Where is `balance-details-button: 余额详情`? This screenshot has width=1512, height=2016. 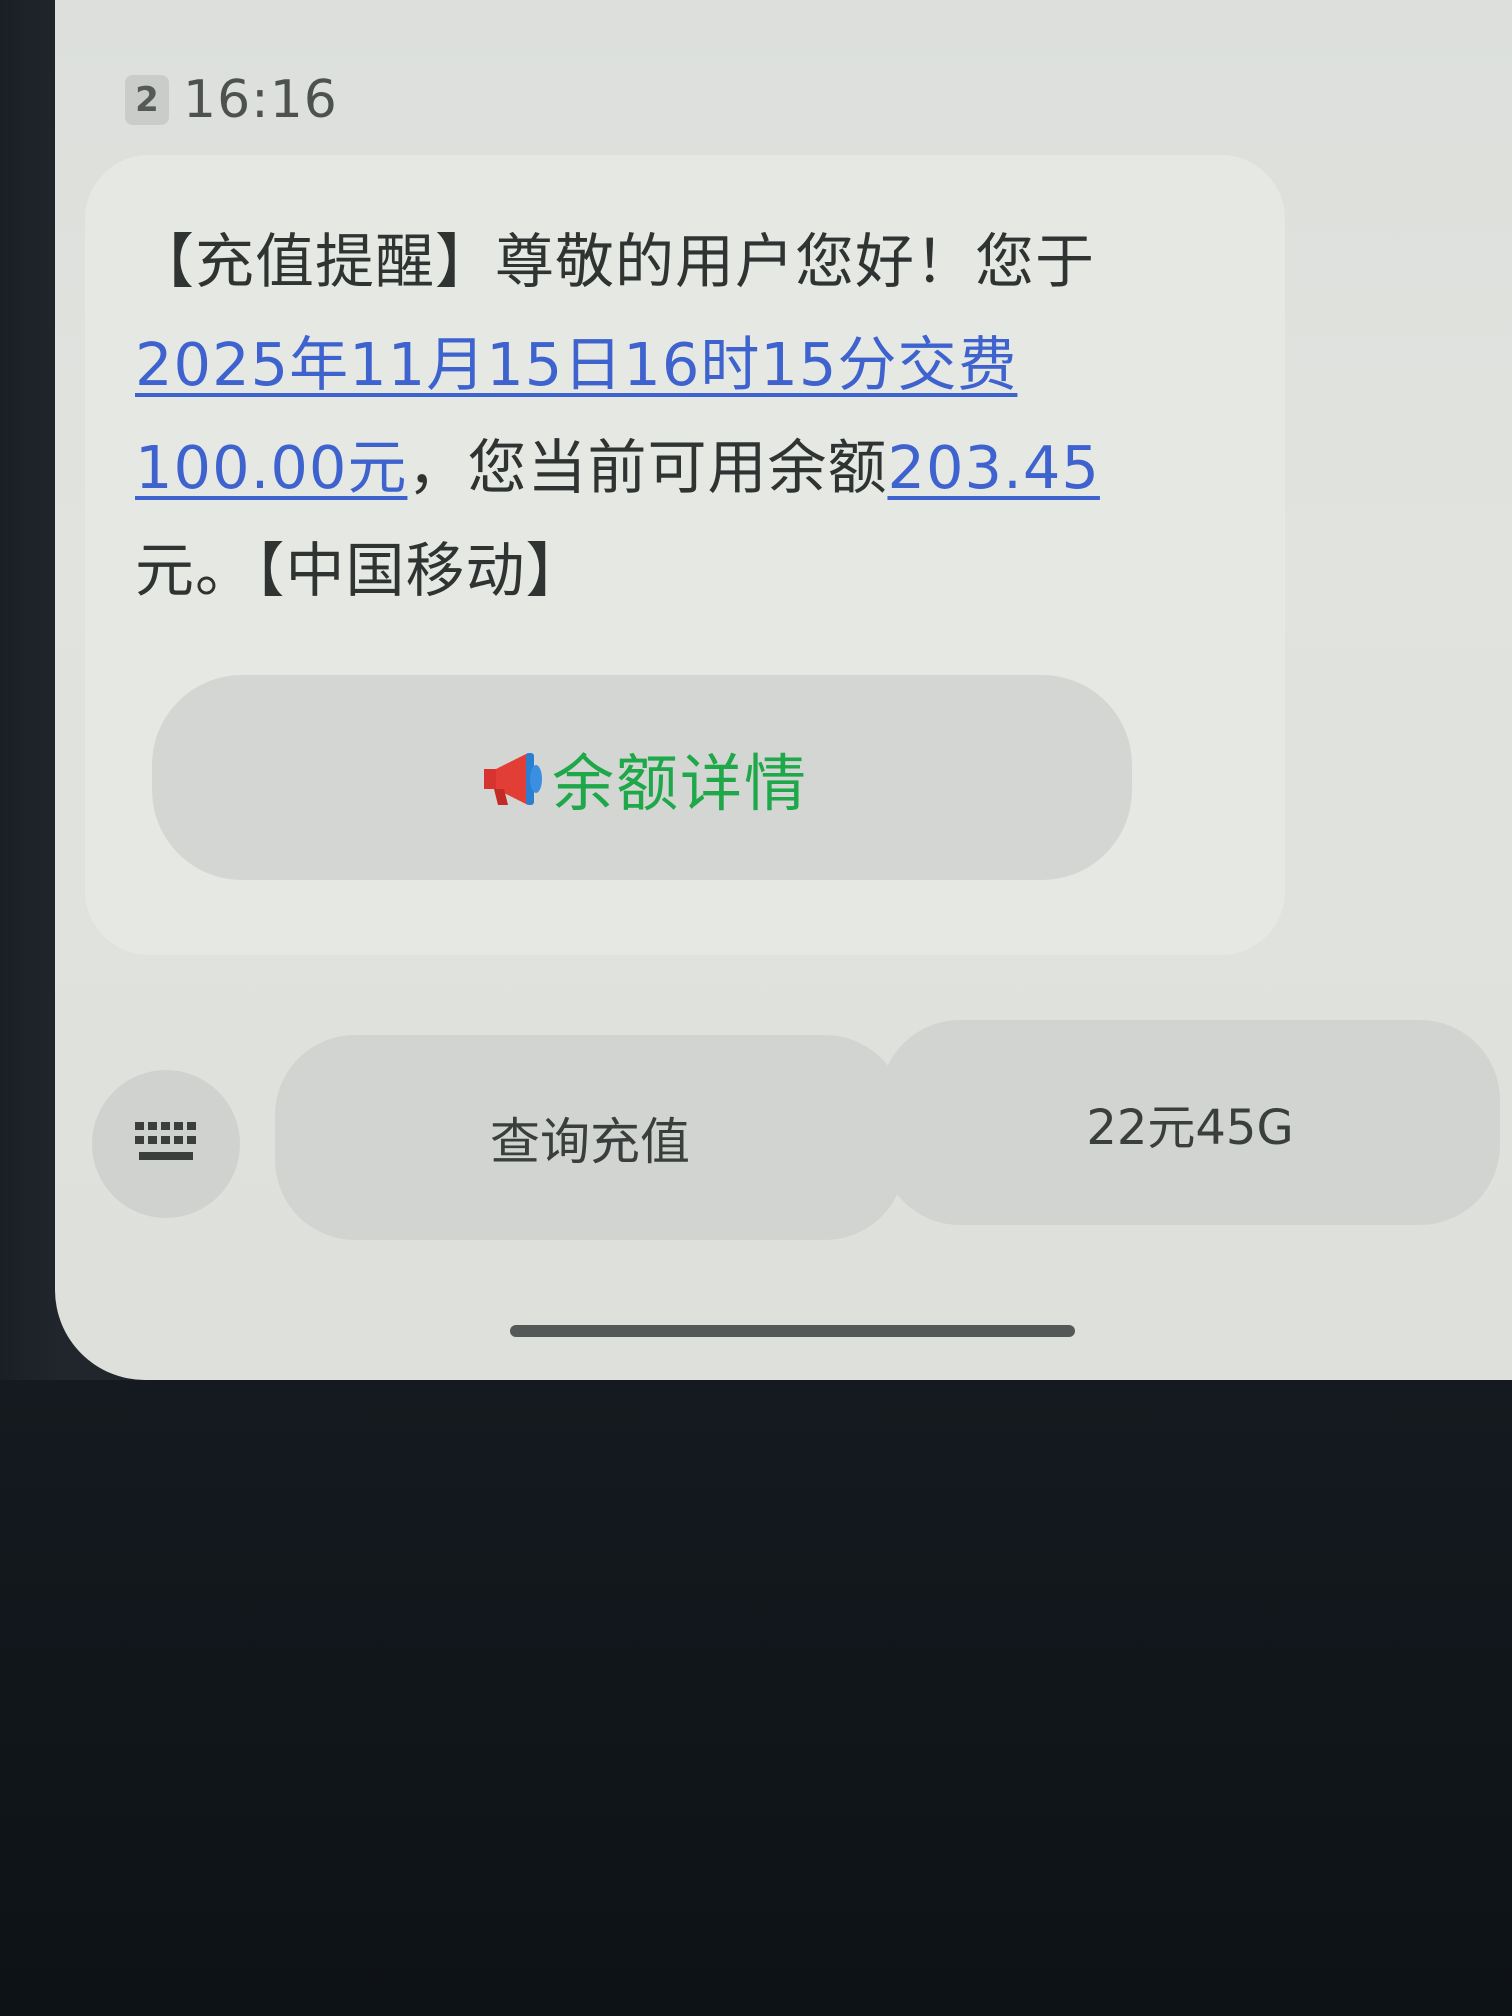 balance-details-button: 余额详情 is located at coordinates (642, 777).